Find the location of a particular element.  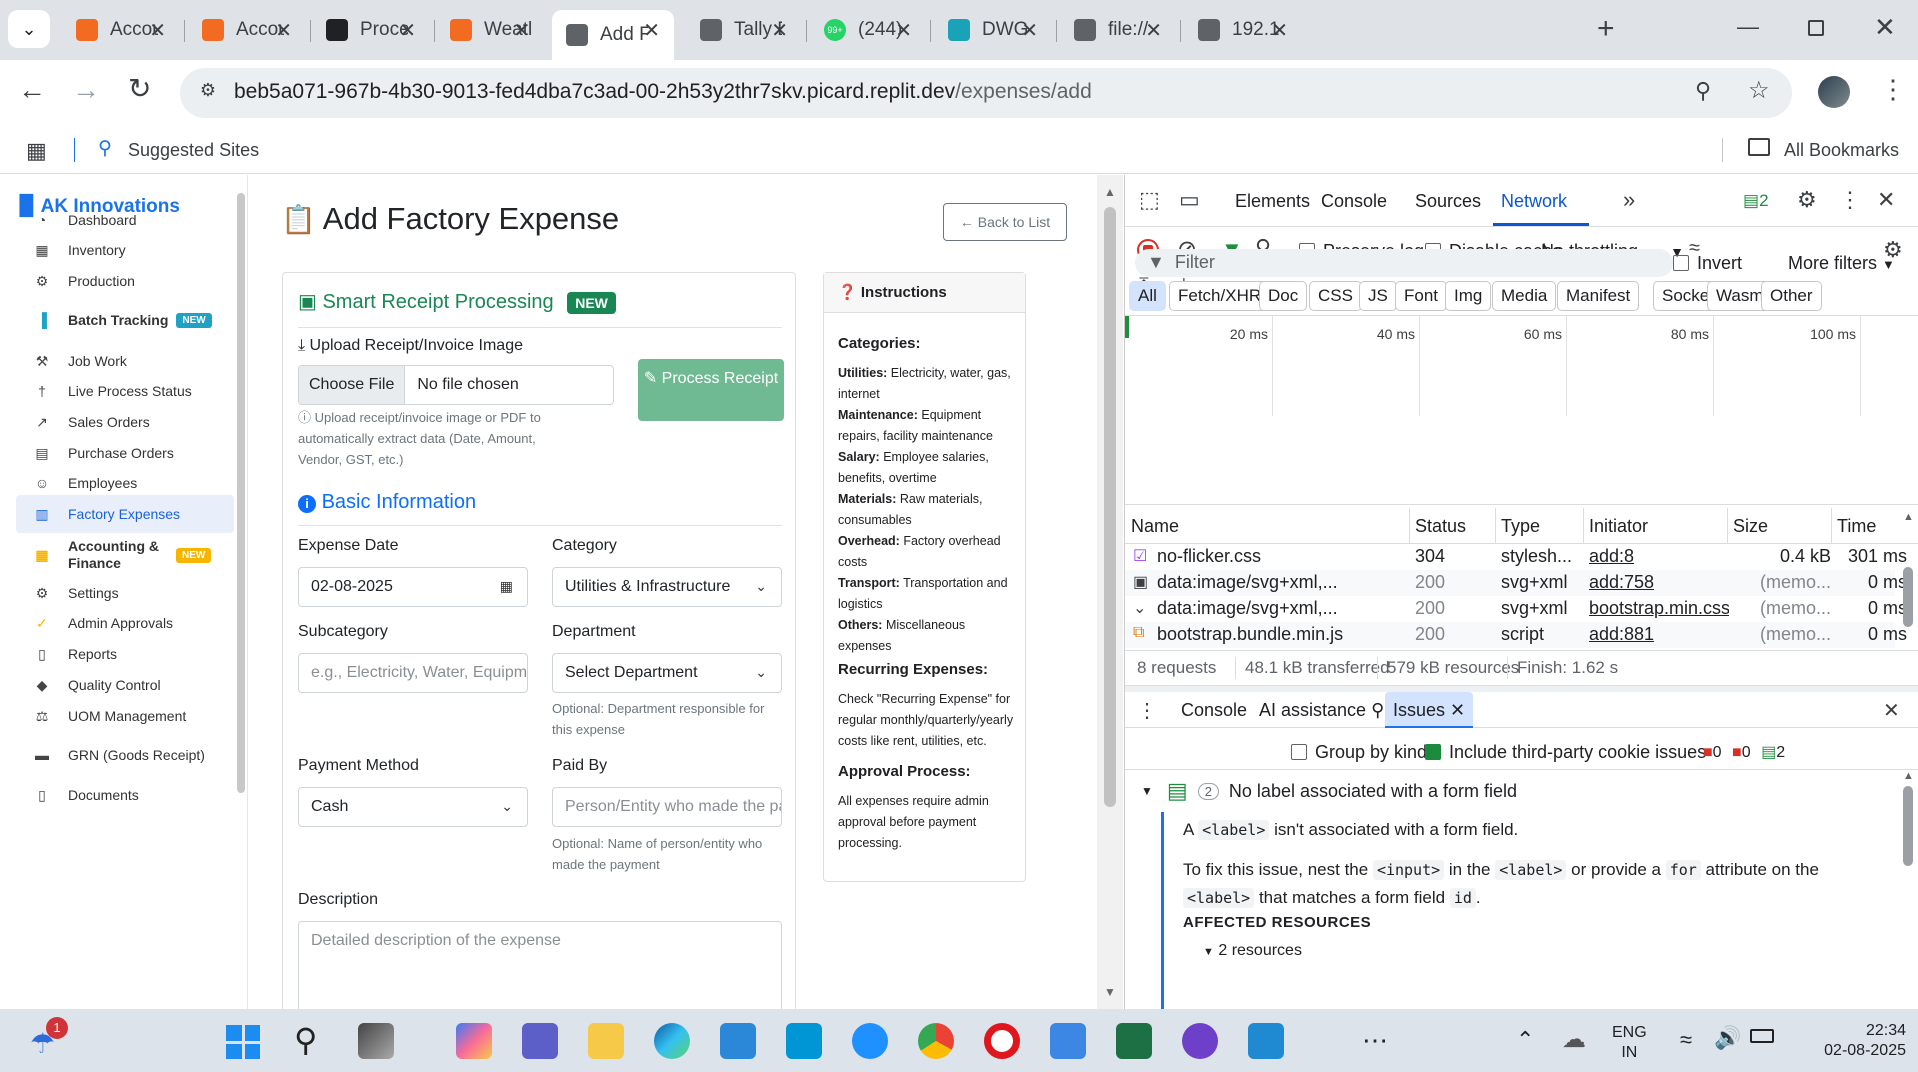

page-scrollbar: ▲ ▼ is located at coordinates (1110, 592).